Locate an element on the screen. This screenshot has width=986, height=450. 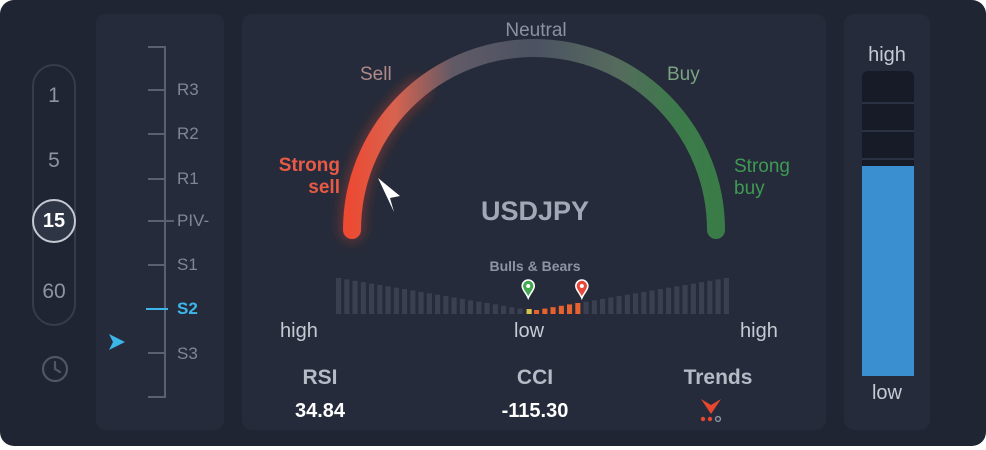
ladder-cap-top is located at coordinates (157, 47).